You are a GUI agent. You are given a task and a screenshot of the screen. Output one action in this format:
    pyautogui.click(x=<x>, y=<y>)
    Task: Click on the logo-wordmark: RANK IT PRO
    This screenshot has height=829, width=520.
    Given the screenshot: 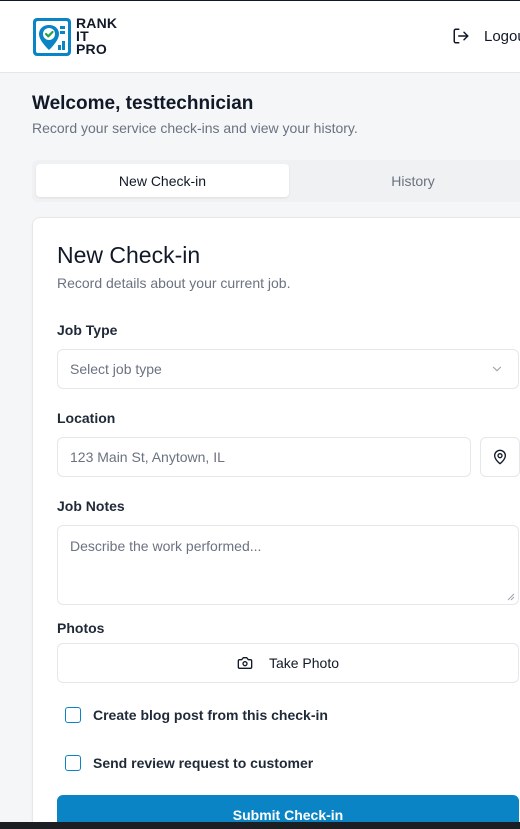 What is the action you would take?
    pyautogui.click(x=96, y=36)
    